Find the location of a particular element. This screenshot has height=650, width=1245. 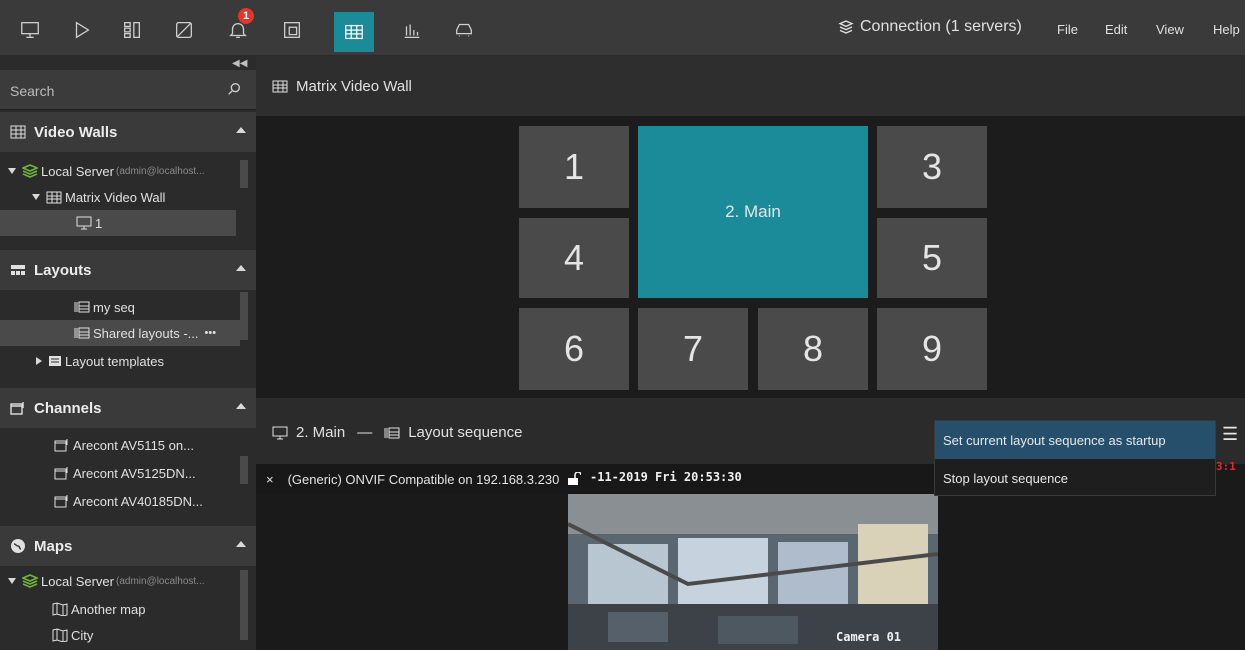

tree-map-item: Another map is located at coordinates (98, 609).